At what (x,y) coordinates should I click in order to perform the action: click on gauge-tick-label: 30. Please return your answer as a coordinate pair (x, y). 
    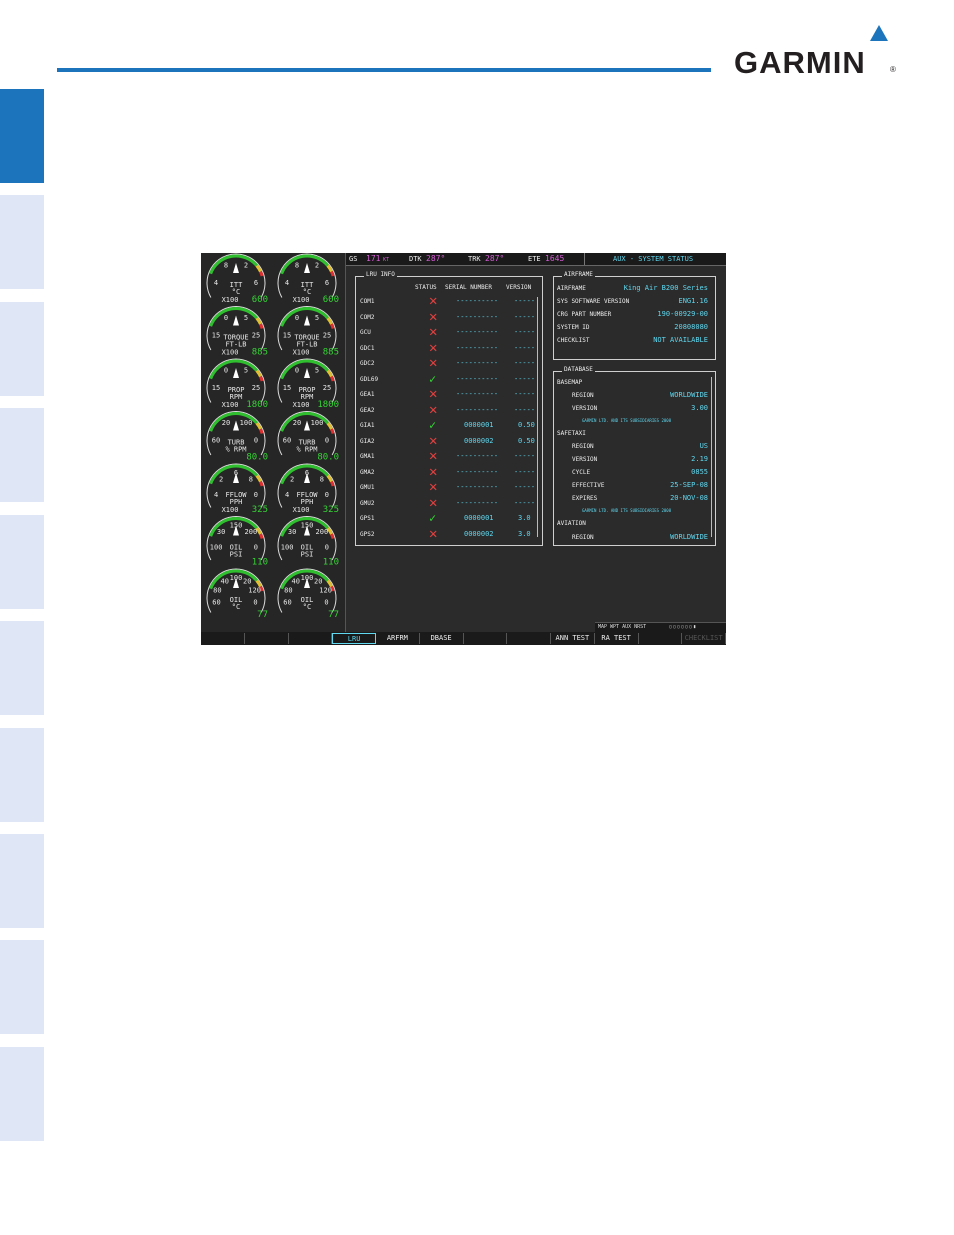
    Looking at the image, I should click on (221, 532).